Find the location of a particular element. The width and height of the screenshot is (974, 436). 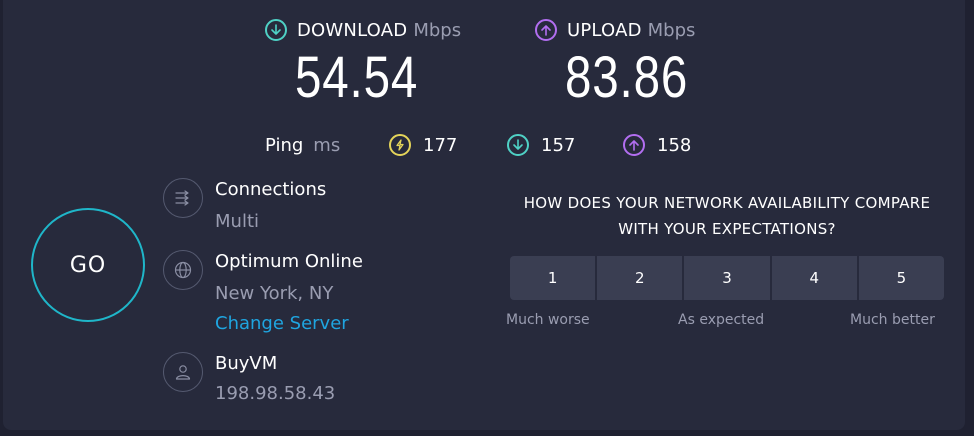

ping-idle: 177 is located at coordinates (423, 145).